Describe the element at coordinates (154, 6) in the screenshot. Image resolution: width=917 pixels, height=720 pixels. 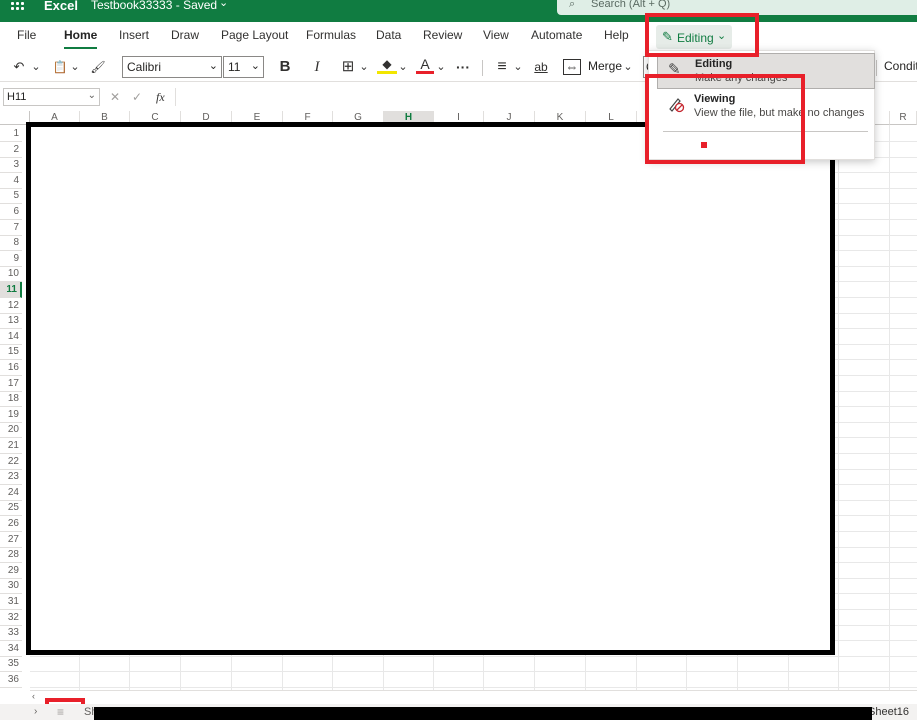
I see `document-title: Testbook33333 - Saved` at that location.